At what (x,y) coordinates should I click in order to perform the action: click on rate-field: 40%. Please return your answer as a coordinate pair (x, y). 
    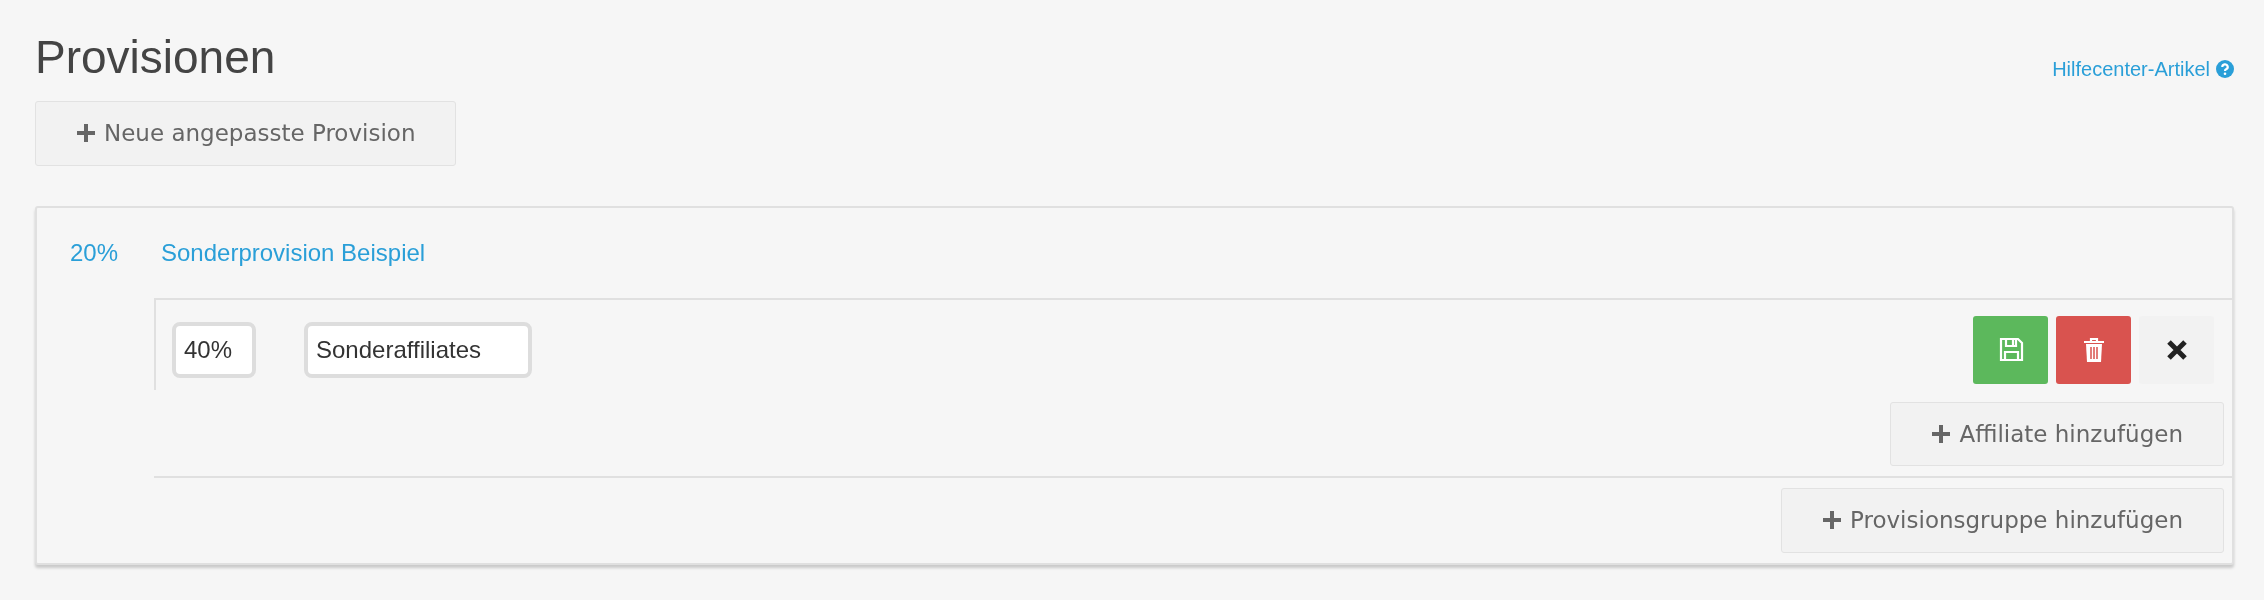
    Looking at the image, I should click on (214, 349).